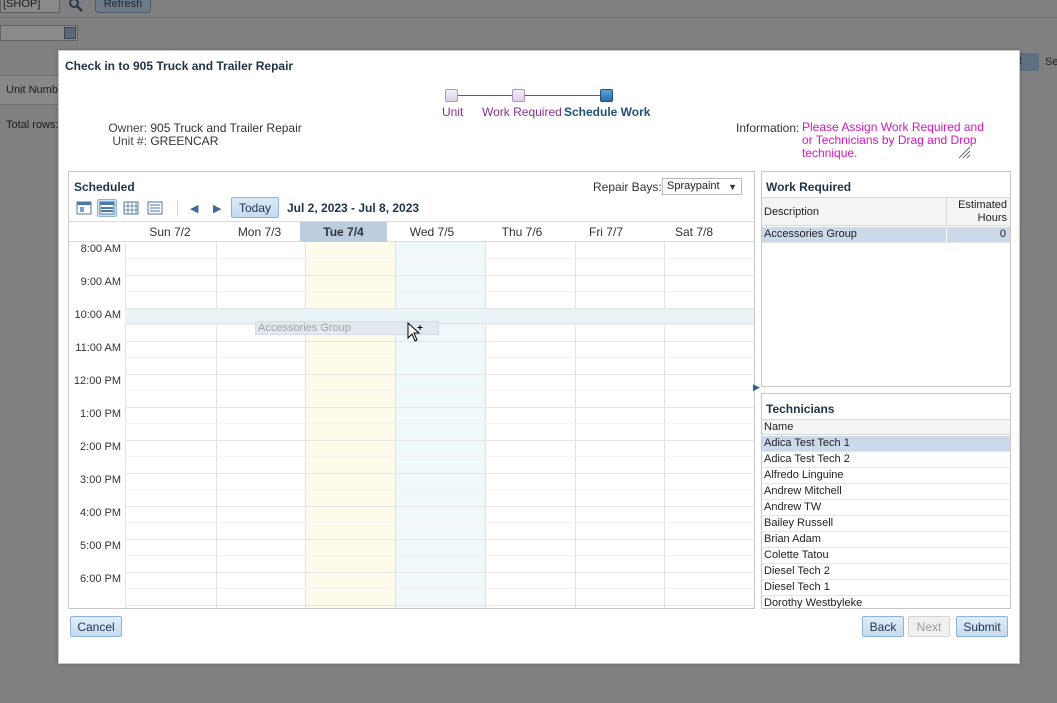 This screenshot has height=703, width=1057. I want to click on train-connector, so click(565, 95).